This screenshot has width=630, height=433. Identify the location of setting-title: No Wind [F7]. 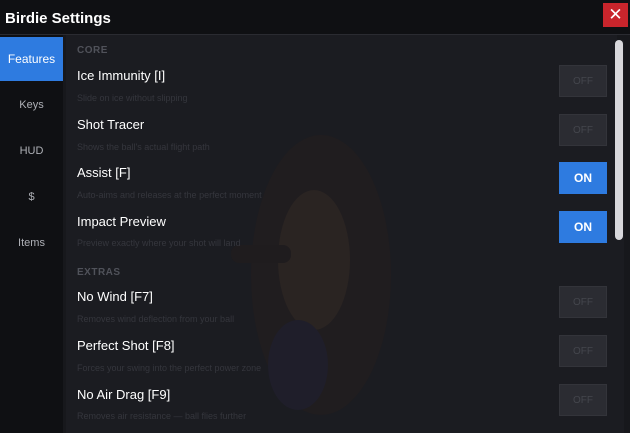
(115, 296).